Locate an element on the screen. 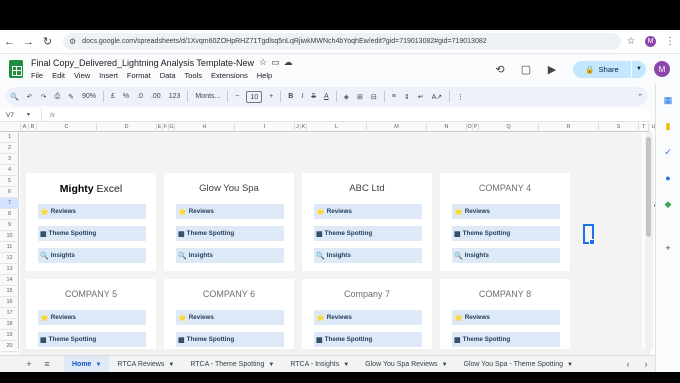 The height and width of the screenshot is (383, 680). star-icon: ☆ is located at coordinates (265, 62).